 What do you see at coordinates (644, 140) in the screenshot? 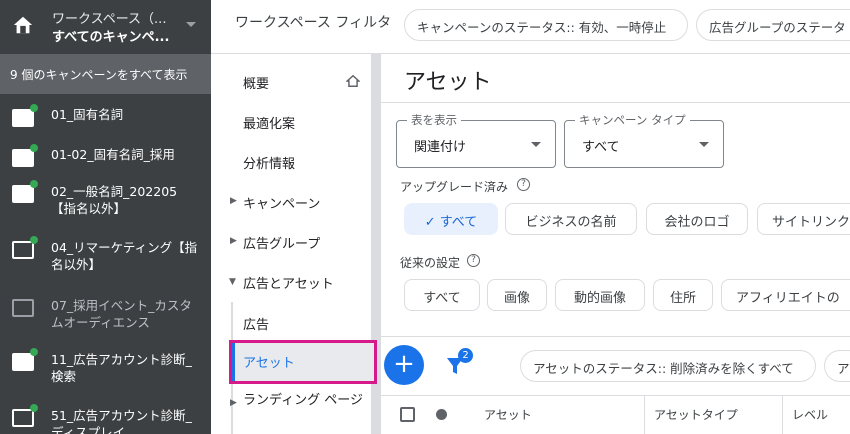
I see `campaign-type-select: キャンペーン タイプ すべて` at bounding box center [644, 140].